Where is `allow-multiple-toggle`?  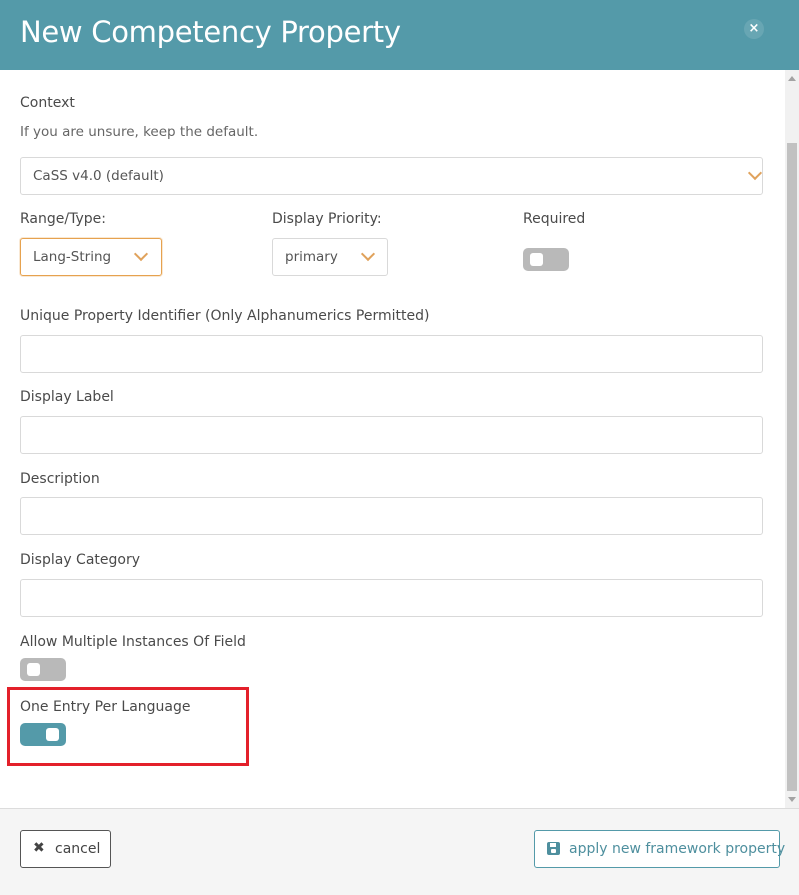
allow-multiple-toggle is located at coordinates (43, 669).